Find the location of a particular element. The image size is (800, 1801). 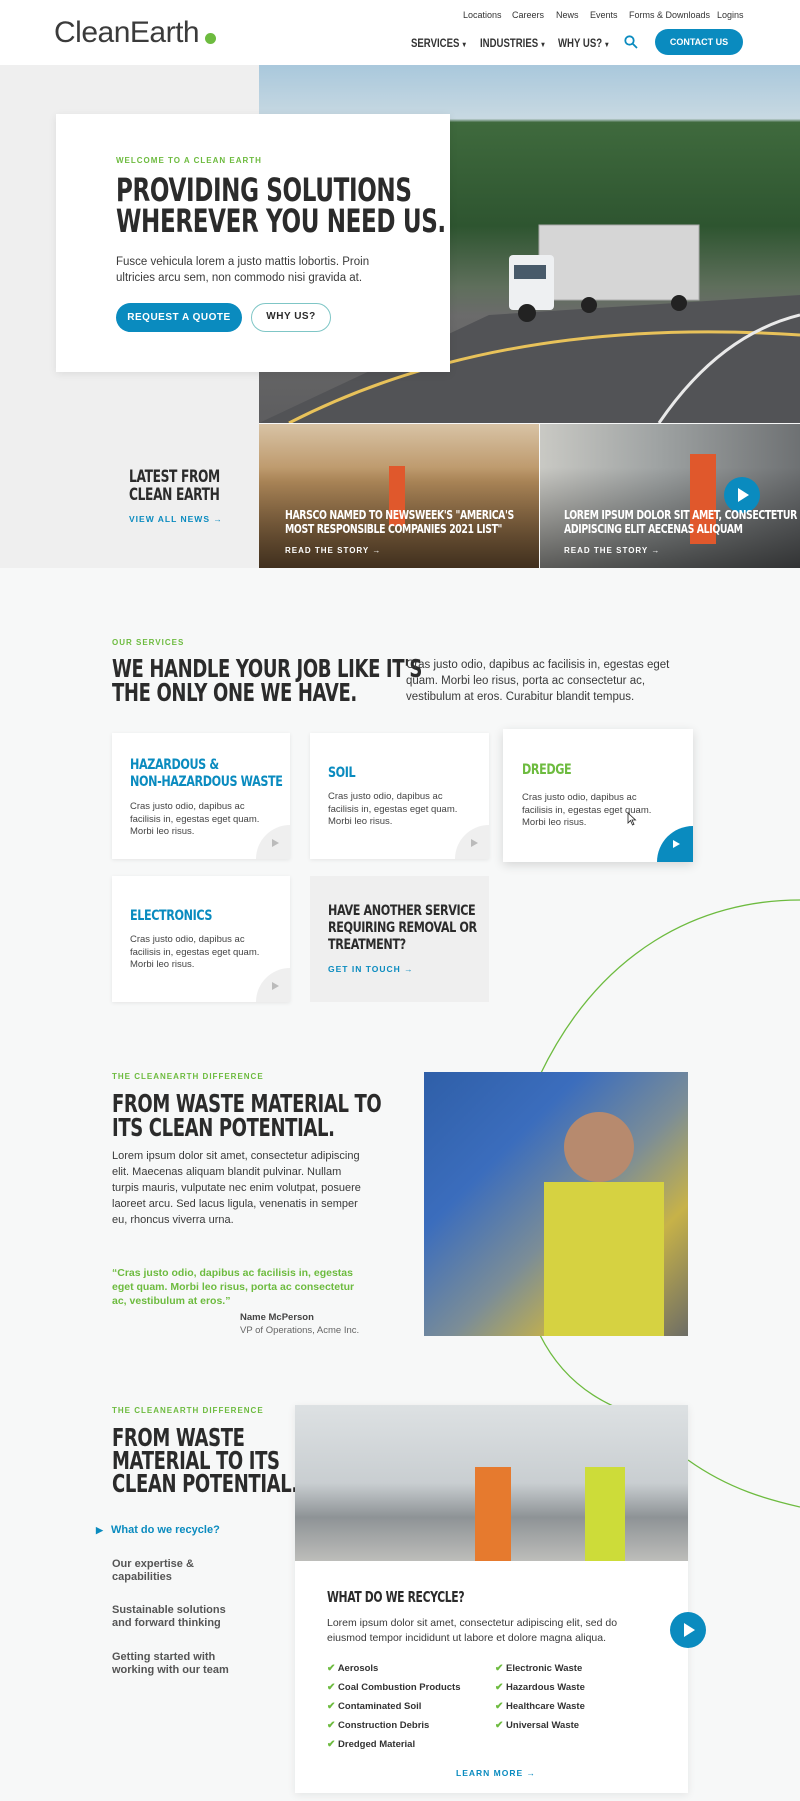

recycle-item: ✔ Contaminated Soil is located at coordinates (374, 1706).